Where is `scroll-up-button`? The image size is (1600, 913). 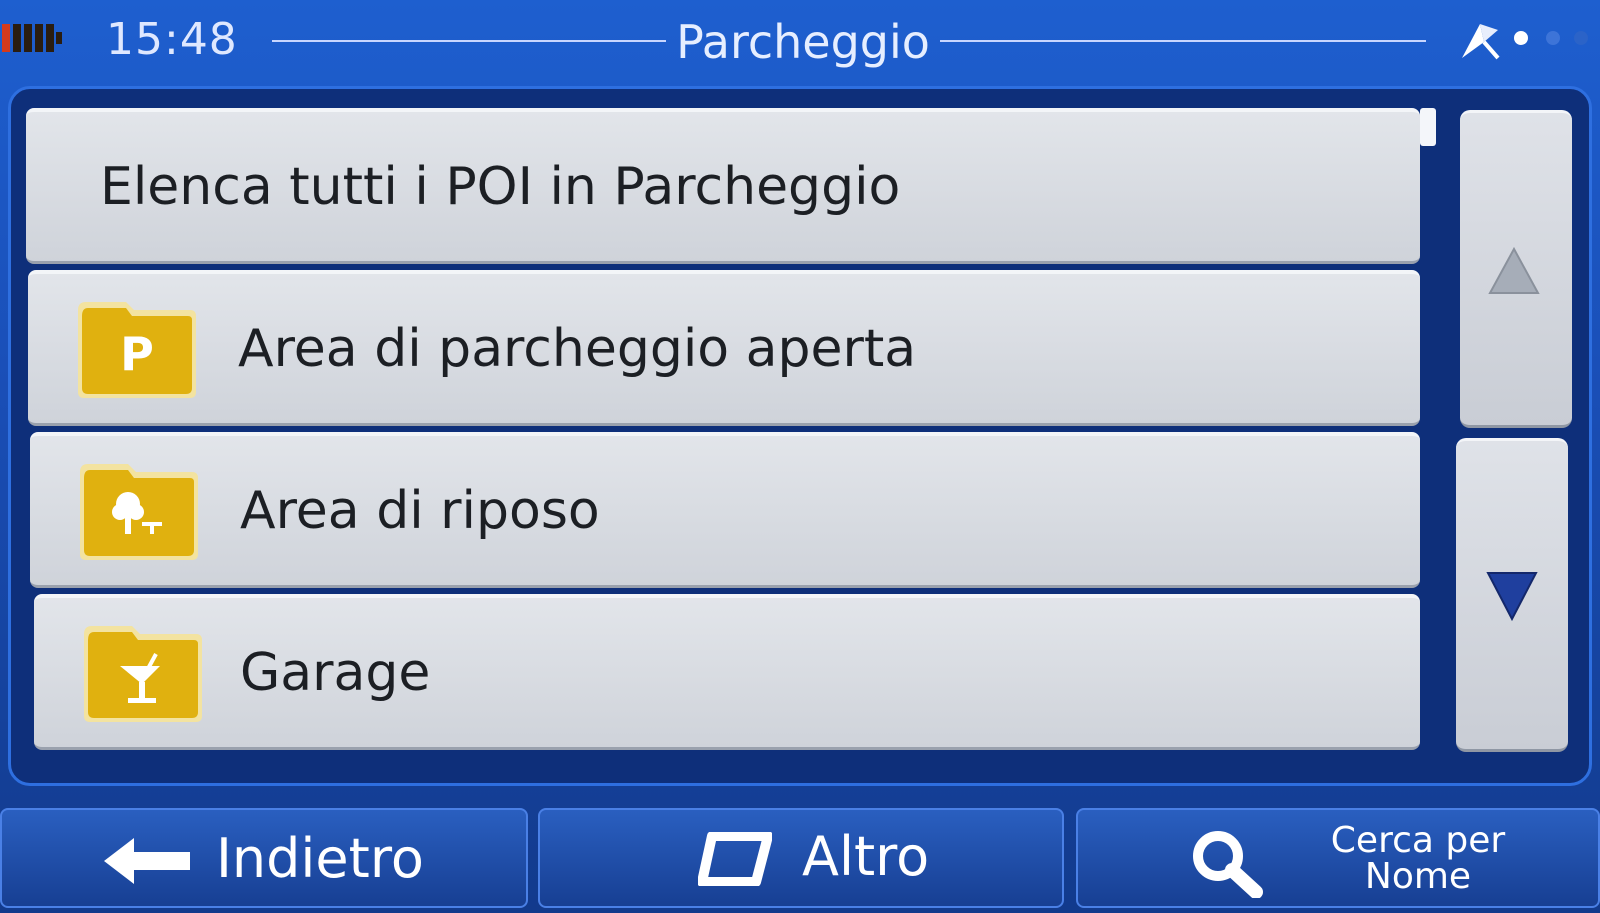
scroll-up-button is located at coordinates (1516, 269).